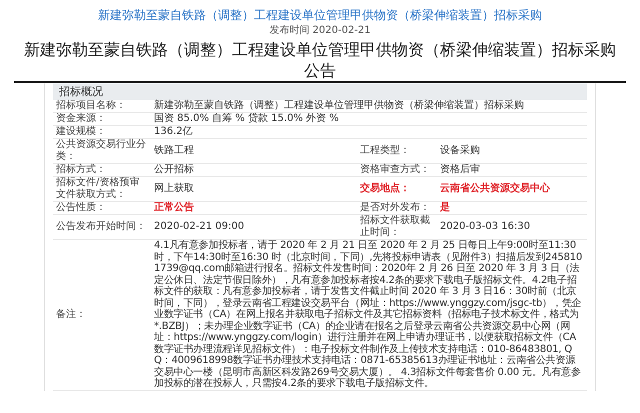 This screenshot has height=413, width=640. I want to click on field-value: 正常公告, so click(254, 208).